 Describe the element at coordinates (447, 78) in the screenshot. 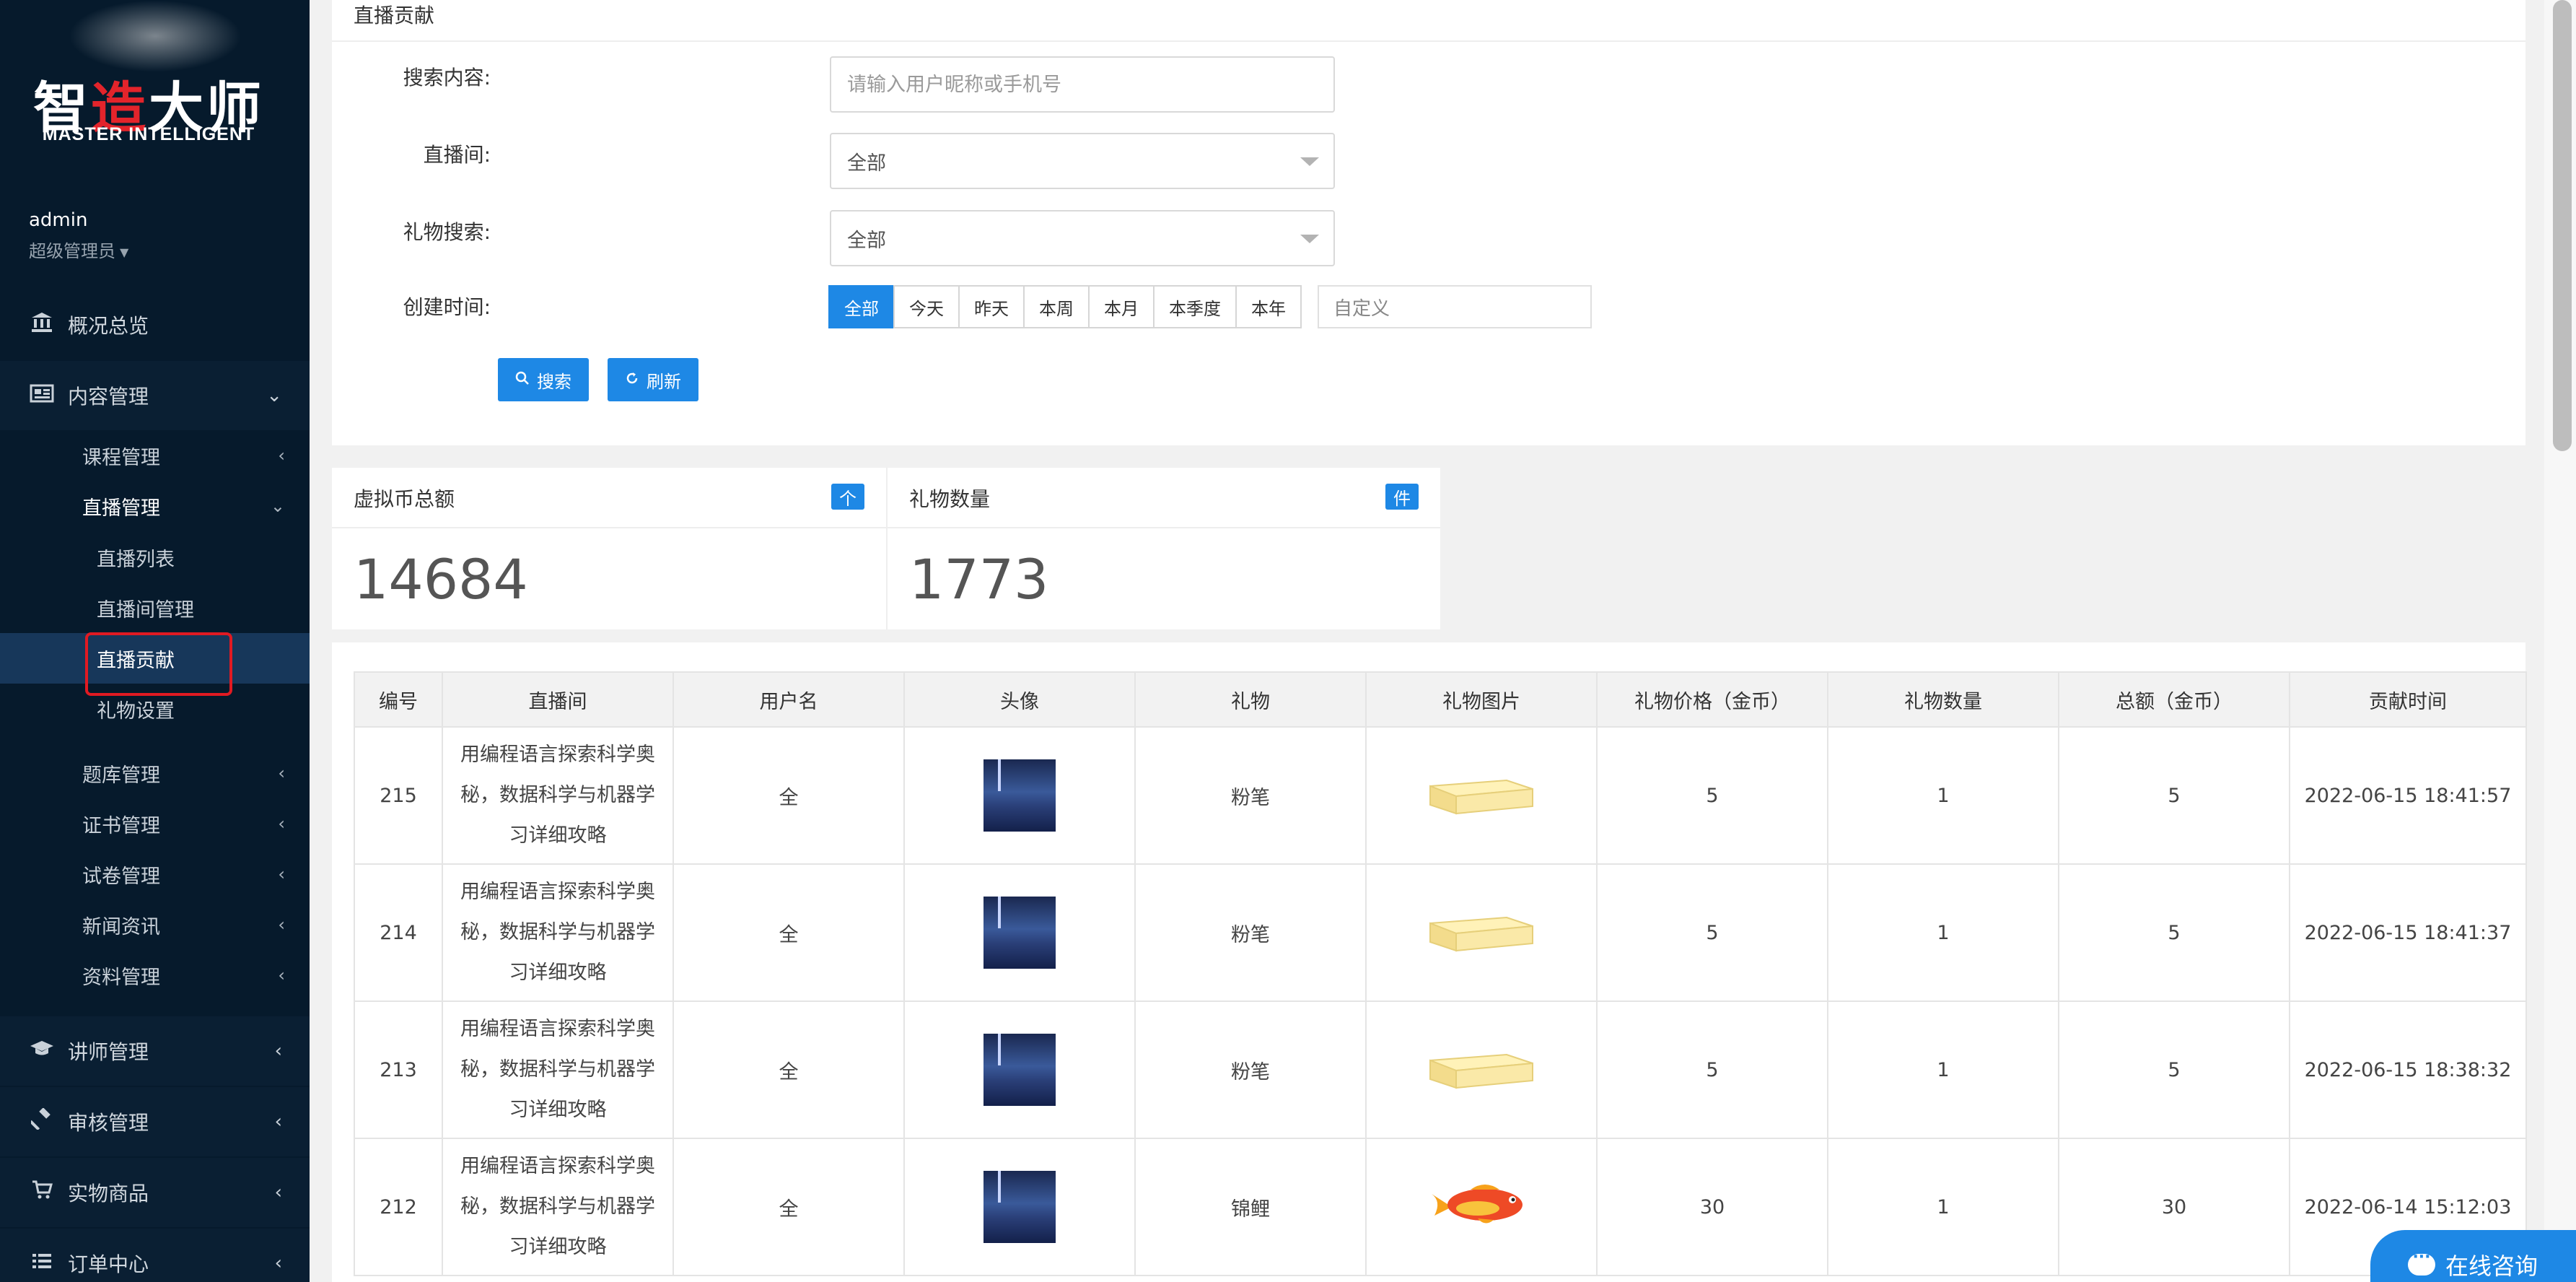

I see `search-content-label: 搜索内容:` at that location.